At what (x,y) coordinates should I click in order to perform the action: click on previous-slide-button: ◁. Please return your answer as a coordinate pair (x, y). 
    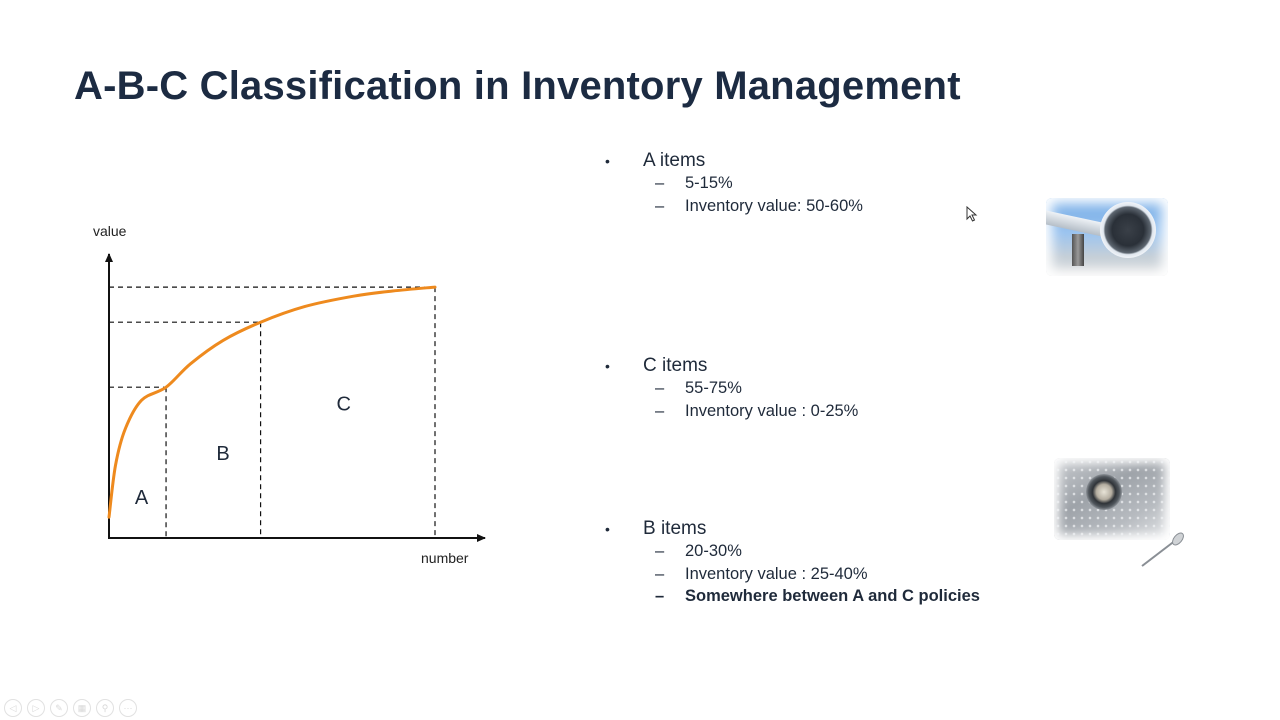
    Looking at the image, I should click on (13, 708).